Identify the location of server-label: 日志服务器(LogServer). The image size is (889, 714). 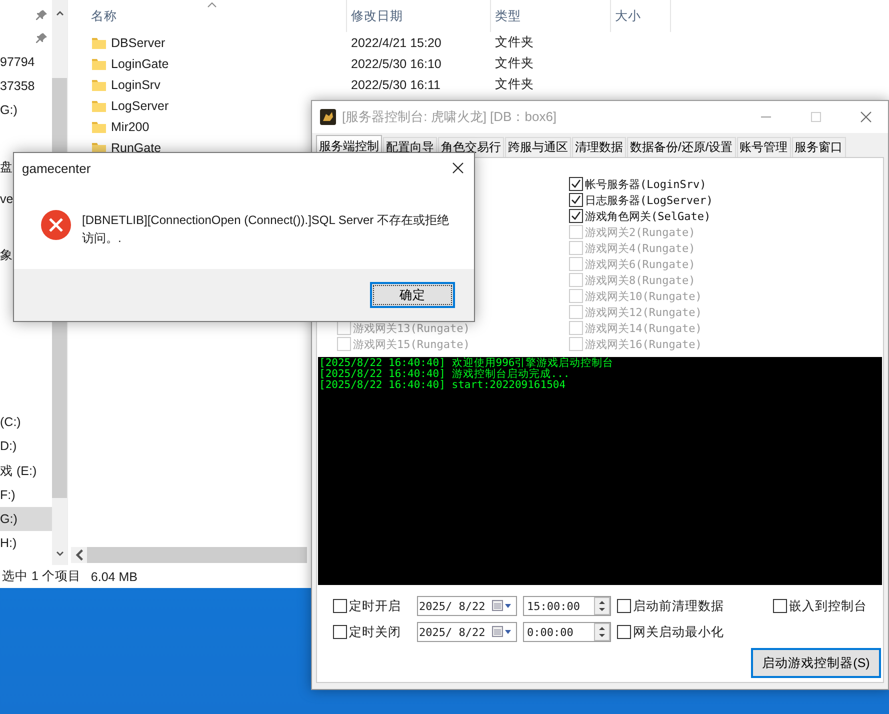
(649, 200).